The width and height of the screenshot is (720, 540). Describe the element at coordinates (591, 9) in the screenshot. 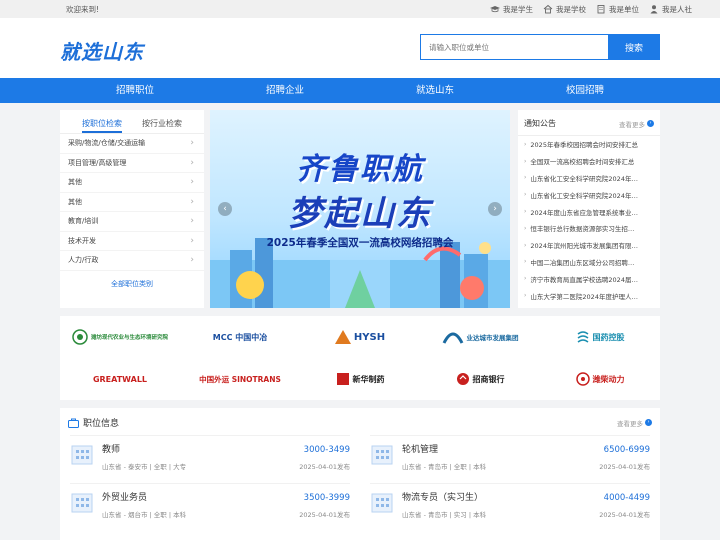

I see `role-links: 我是学生 我是学校 我是单位 我是人社` at that location.